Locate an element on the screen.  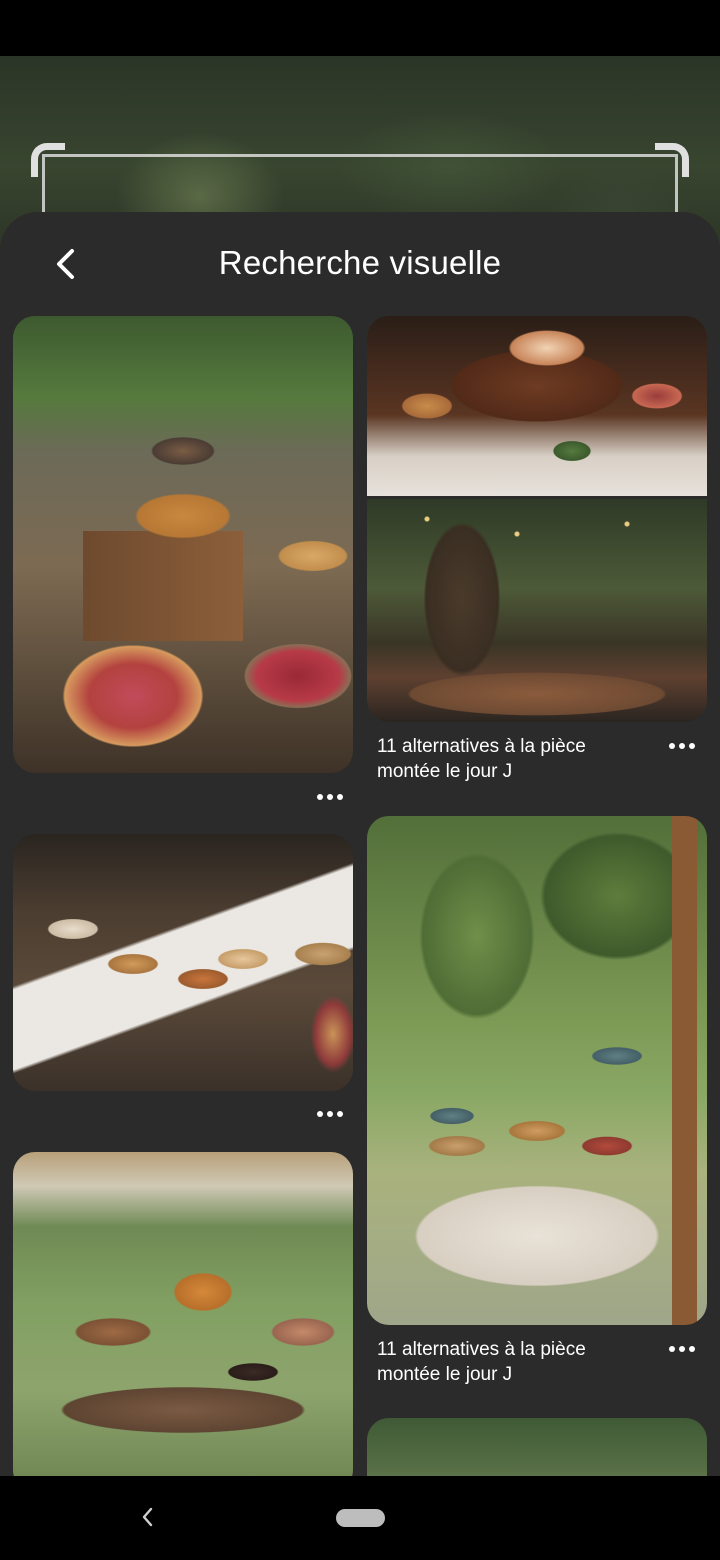
pin-image-pies-stumps is located at coordinates (183, 962).